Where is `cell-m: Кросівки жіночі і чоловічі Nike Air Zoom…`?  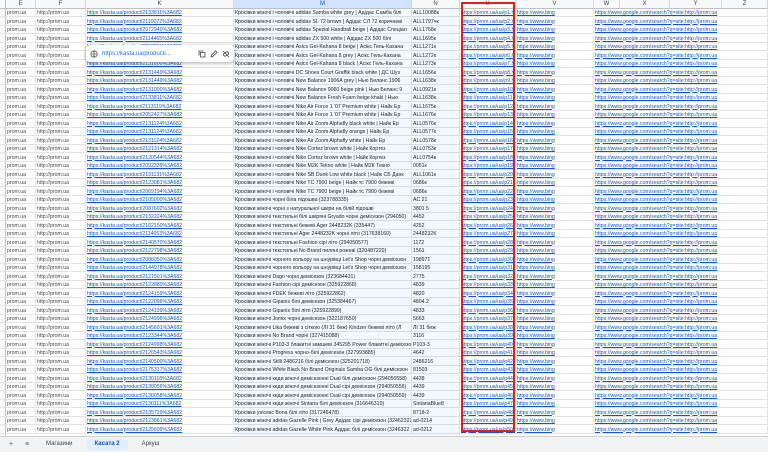
cell-m: Кросівки жіночі і чоловічі Nike Air Zoom… is located at coordinates (323, 123).